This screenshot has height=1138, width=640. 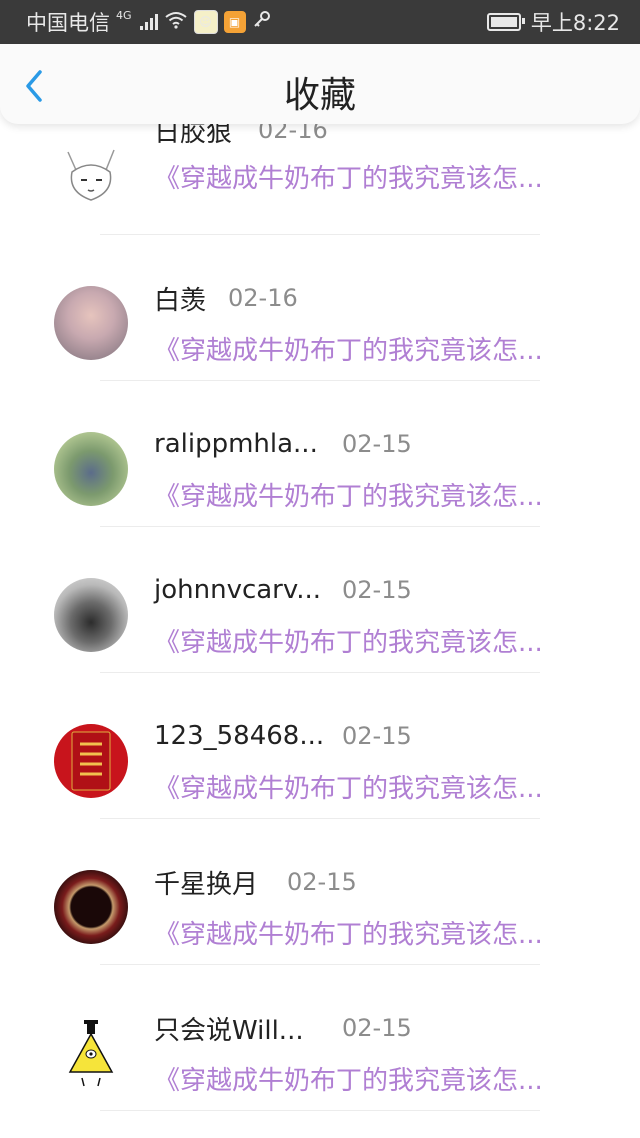 I want to click on key-icon, so click(x=262, y=22).